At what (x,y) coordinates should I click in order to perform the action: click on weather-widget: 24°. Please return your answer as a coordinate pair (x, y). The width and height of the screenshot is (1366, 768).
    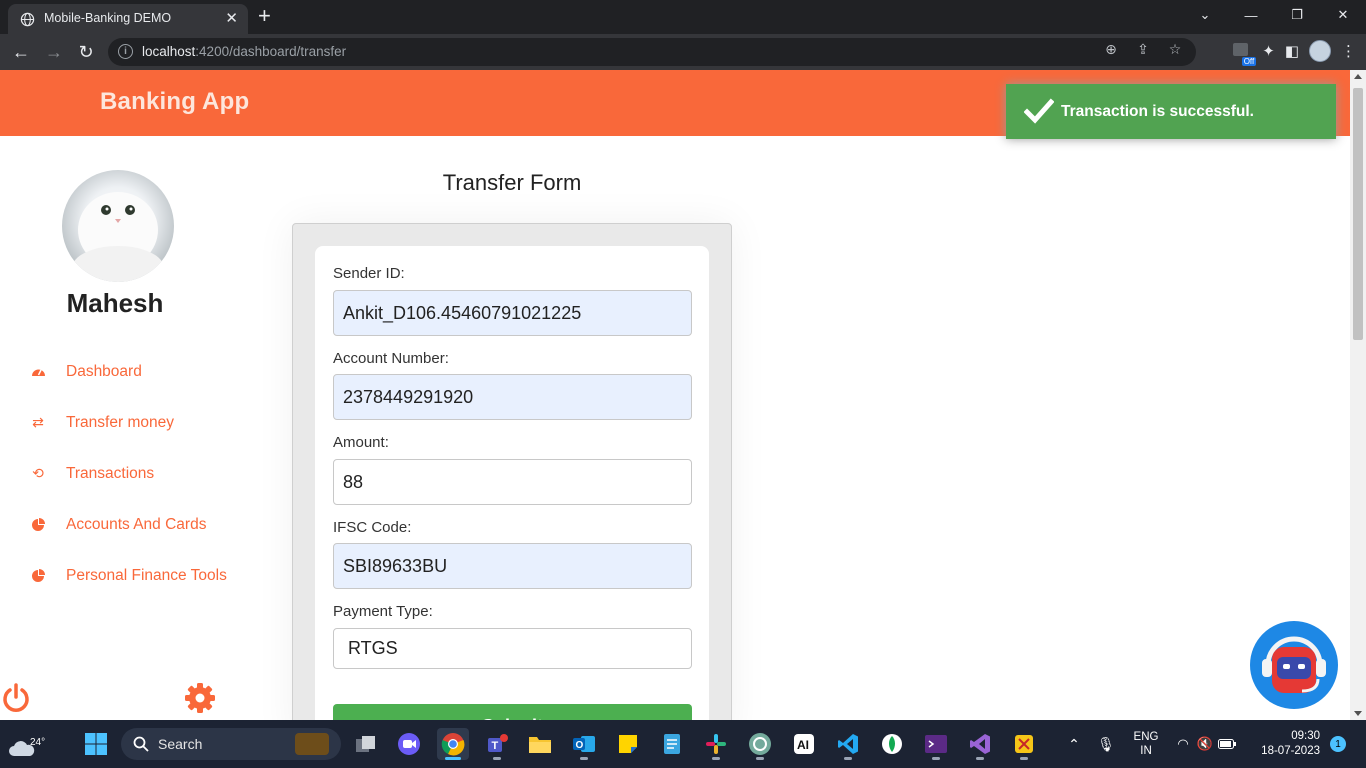
    Looking at the image, I should click on (28, 744).